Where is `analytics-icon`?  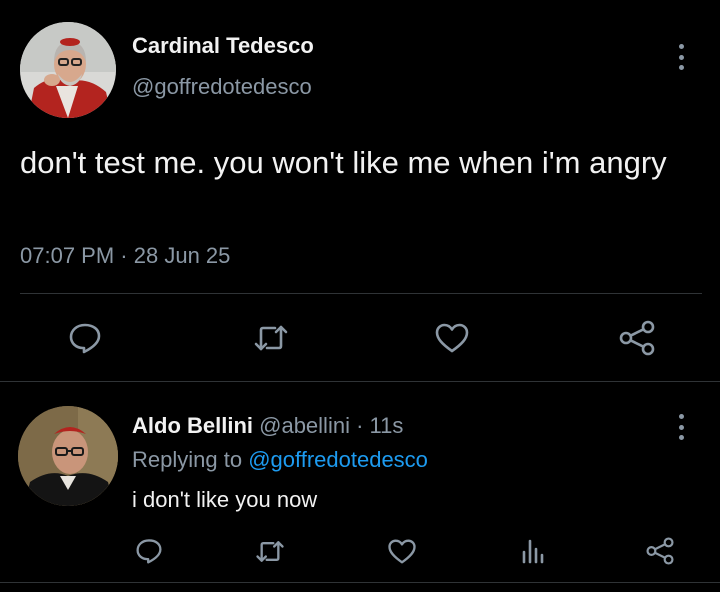 analytics-icon is located at coordinates (533, 551).